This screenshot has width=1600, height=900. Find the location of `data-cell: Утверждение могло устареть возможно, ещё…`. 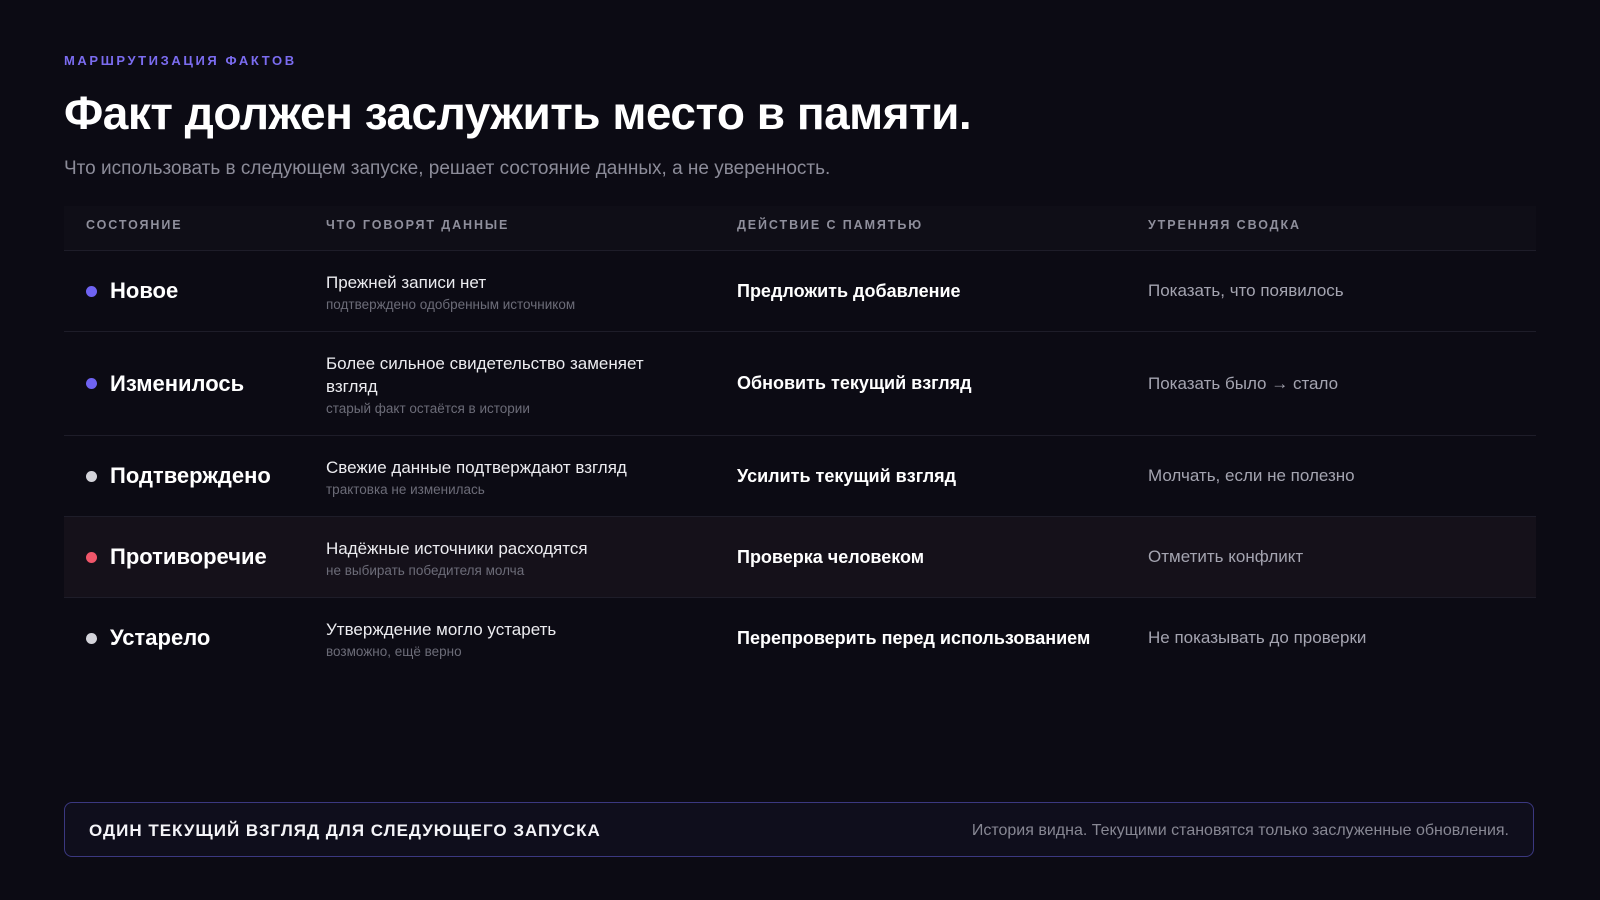

data-cell: Утверждение могло устареть возможно, ещё… is located at coordinates (501, 638).